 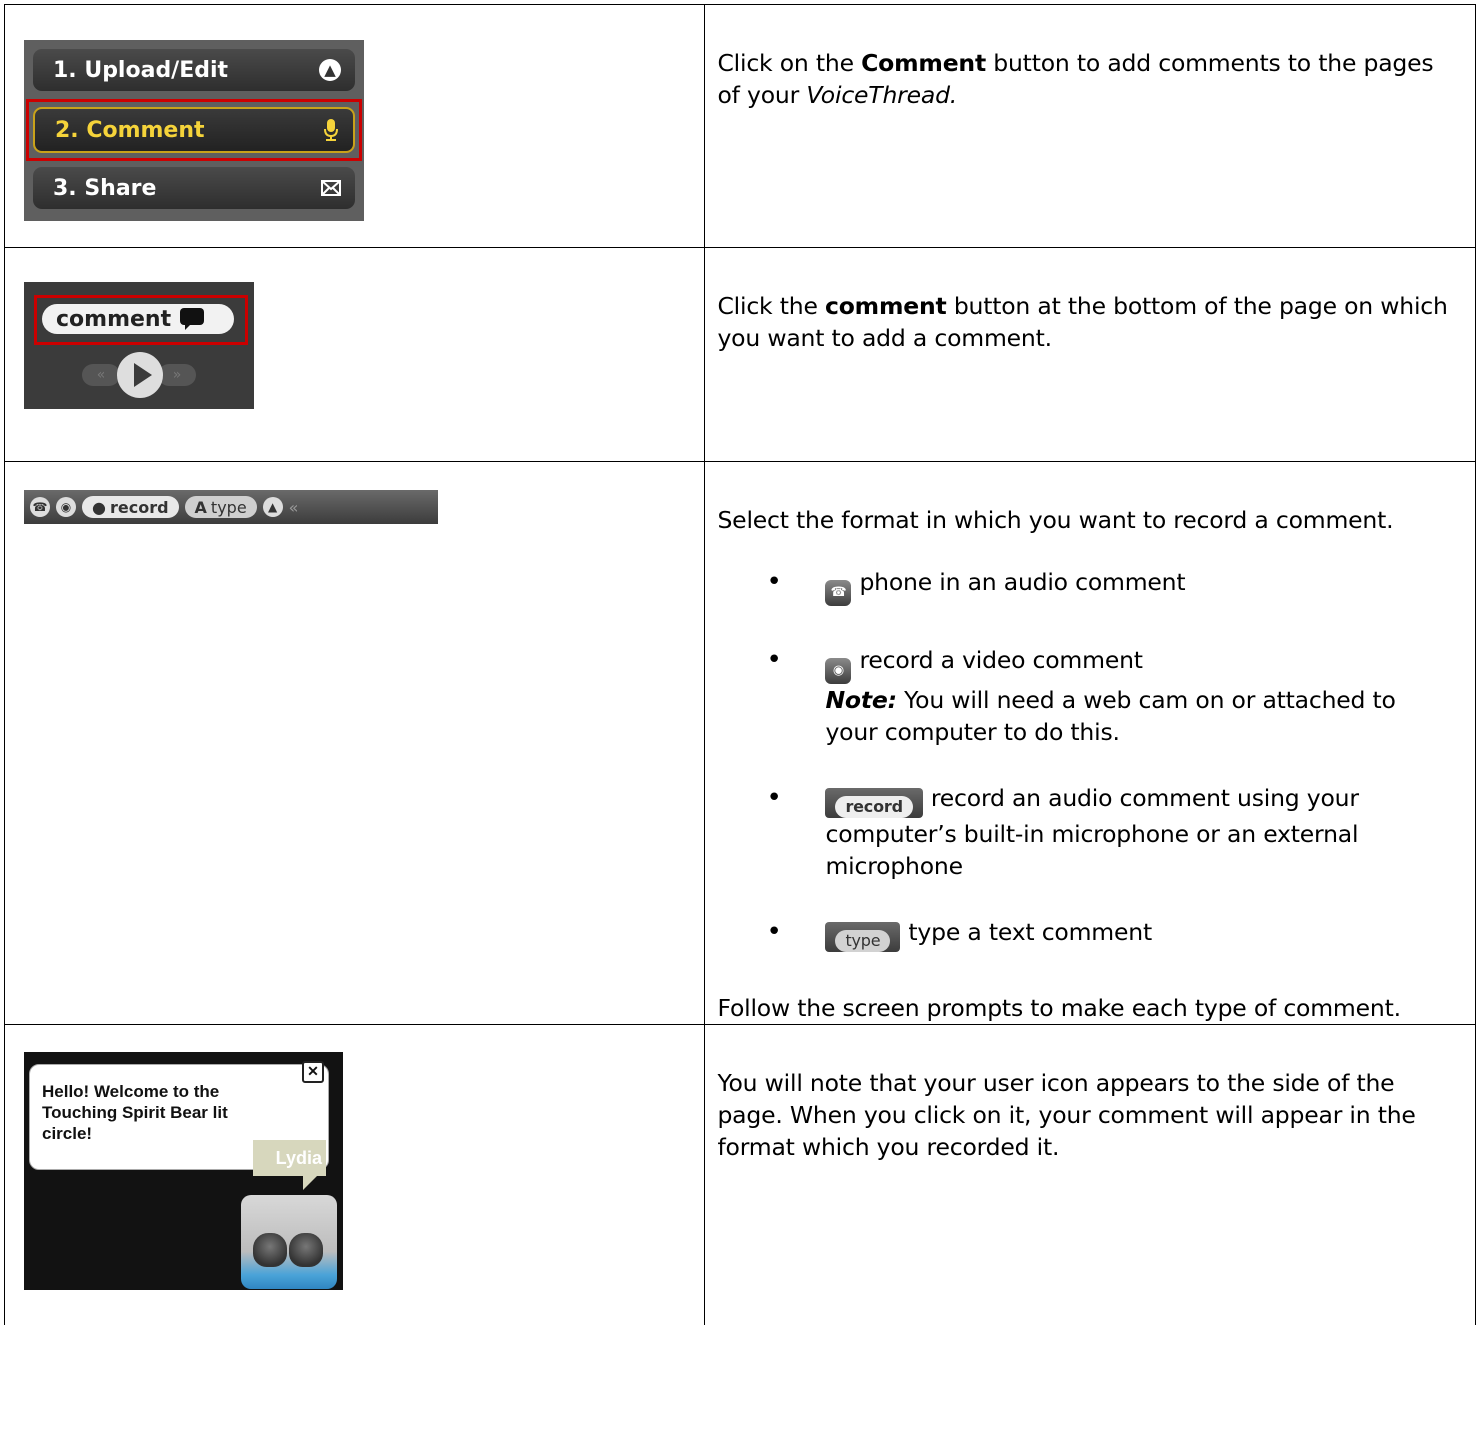 What do you see at coordinates (789, 63) in the screenshot?
I see `text: Click on the` at bounding box center [789, 63].